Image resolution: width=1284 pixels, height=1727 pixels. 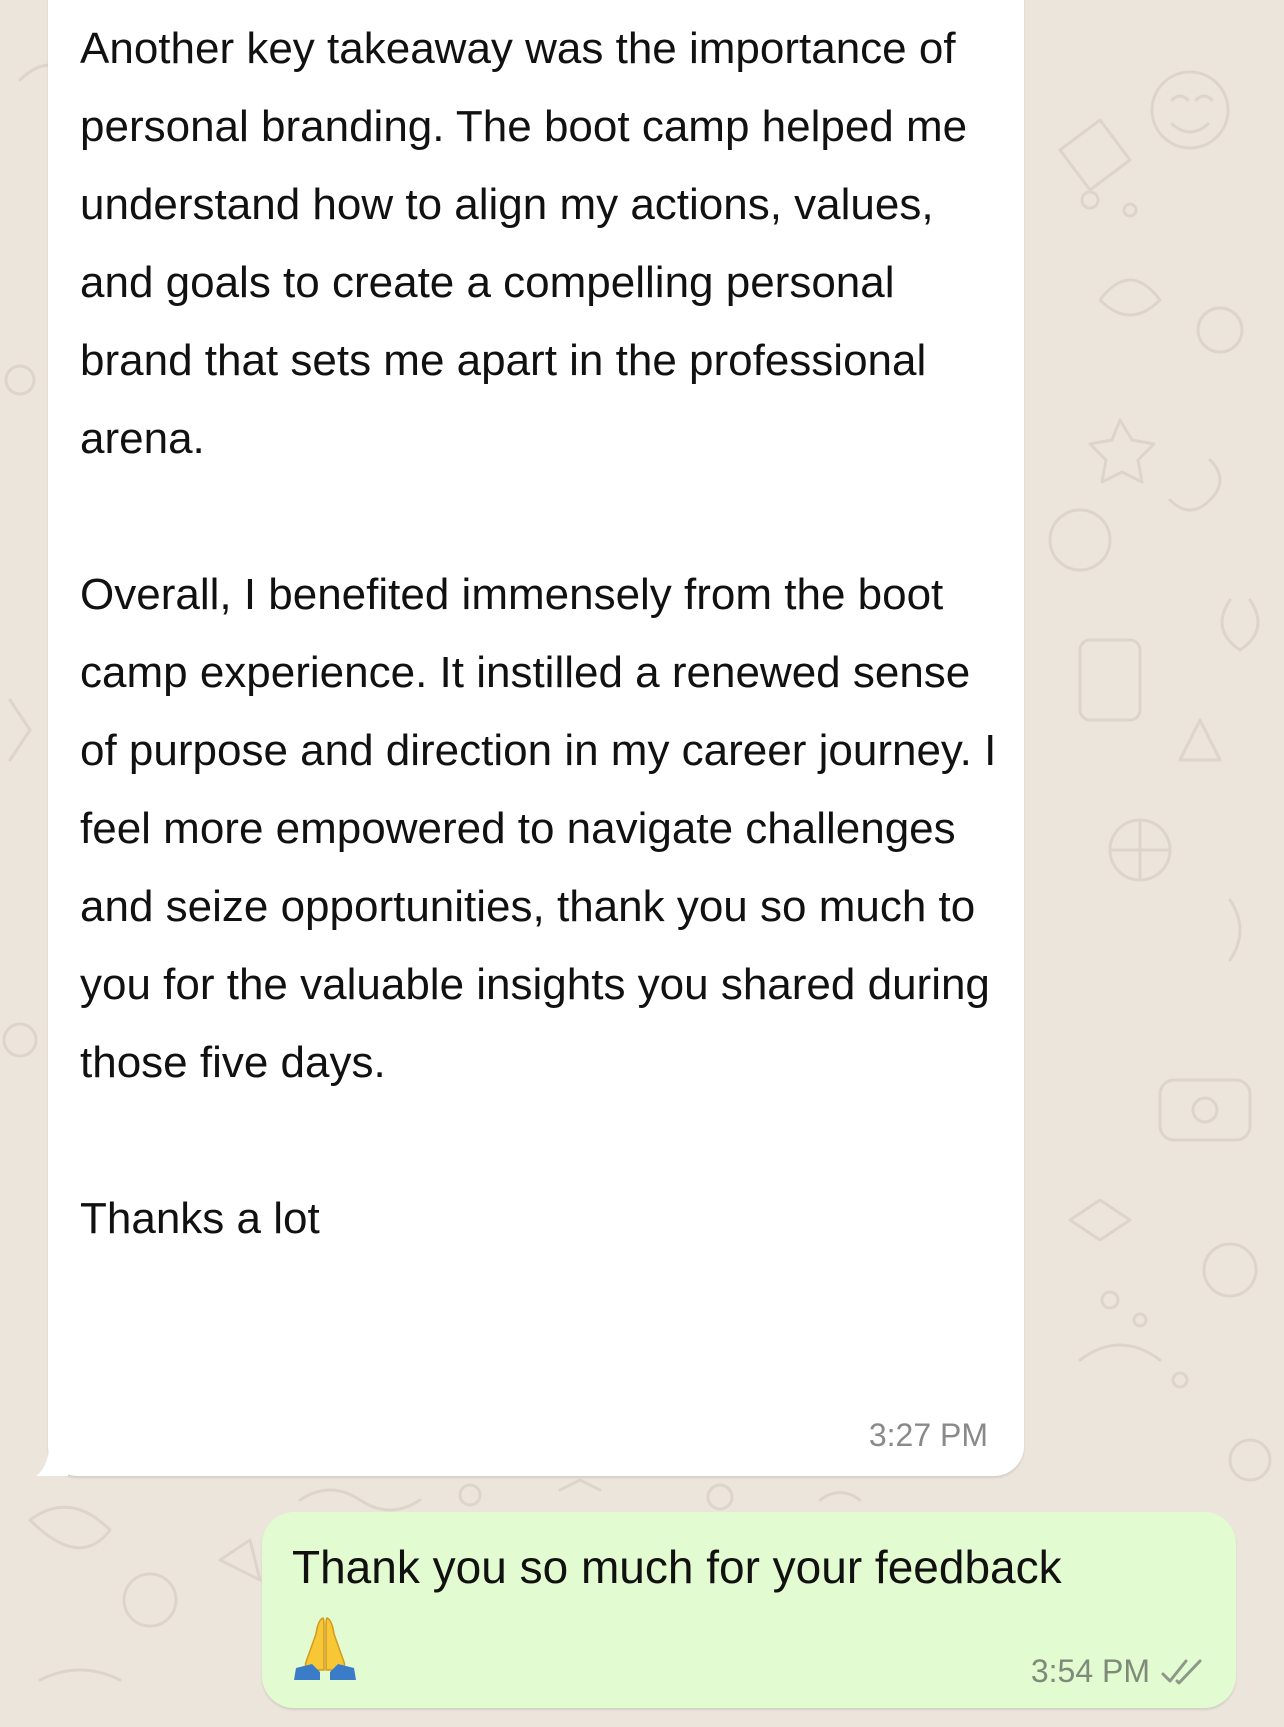 What do you see at coordinates (928, 1435) in the screenshot?
I see `incoming-message-time: 3:27 PM` at bounding box center [928, 1435].